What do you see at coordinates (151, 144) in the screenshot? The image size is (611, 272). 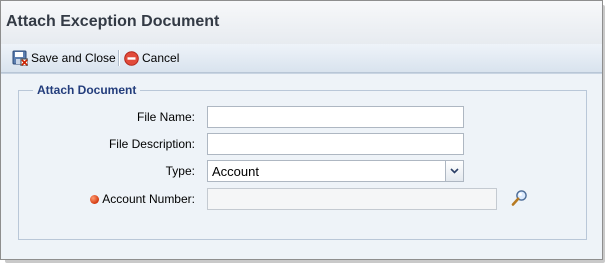 I see `file-description-label: File Description:` at bounding box center [151, 144].